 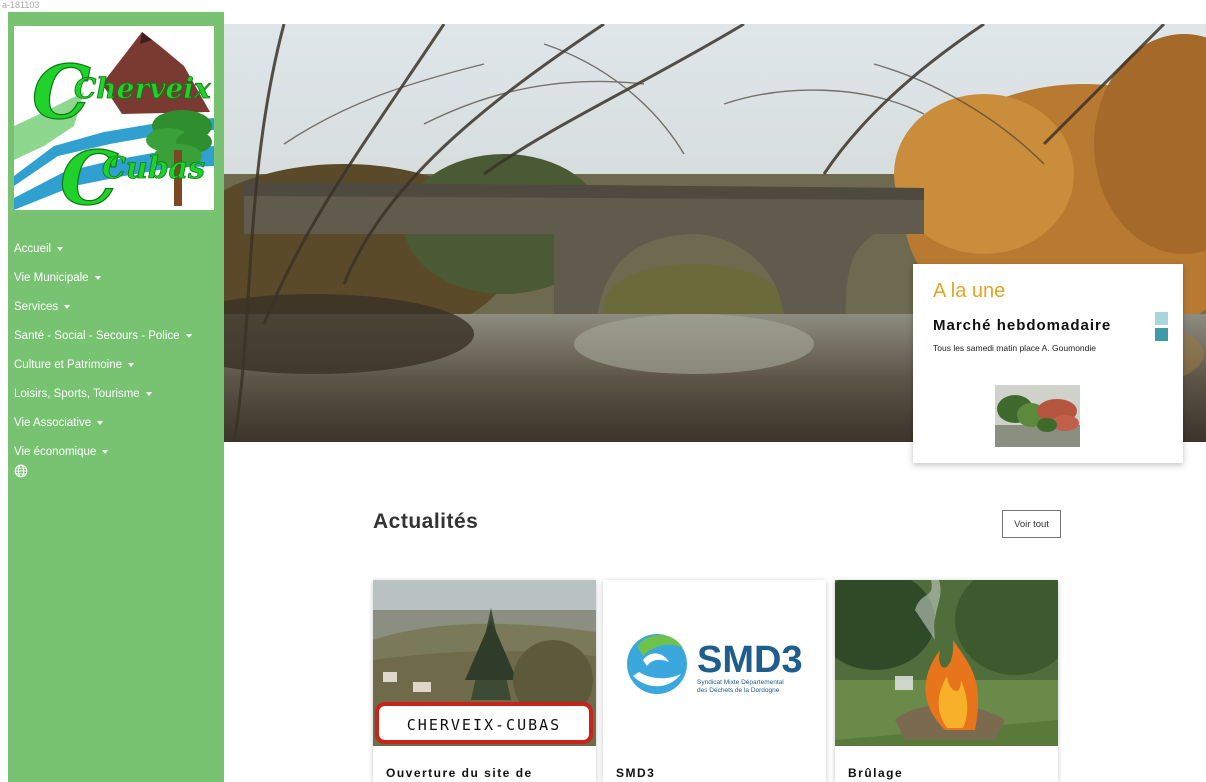 I want to click on nav-item-loisirs: Loisirs, Sports, Tourisme, so click(x=103, y=393).